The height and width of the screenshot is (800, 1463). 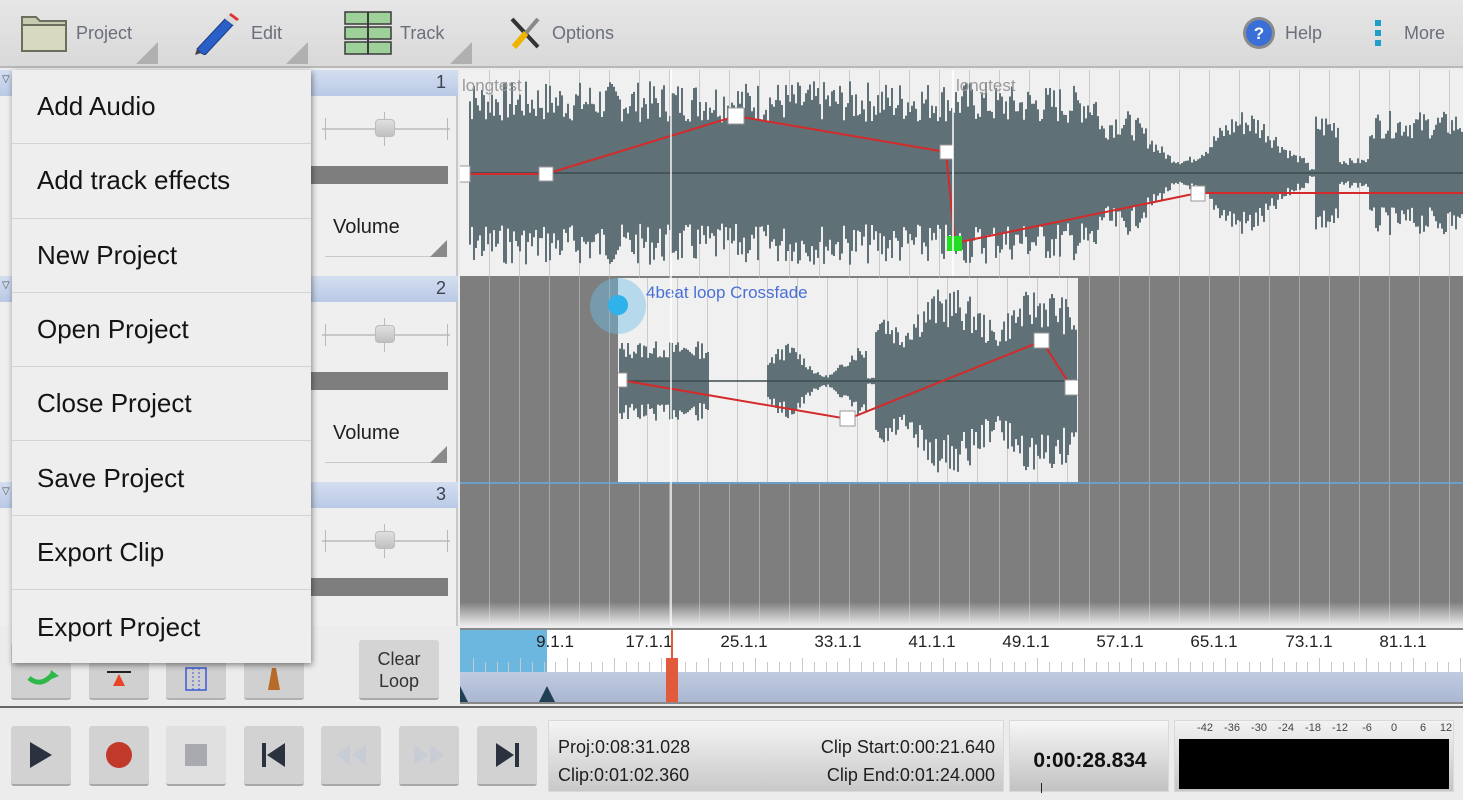 I want to click on clear-loop-button: Clear Loop, so click(x=399, y=670).